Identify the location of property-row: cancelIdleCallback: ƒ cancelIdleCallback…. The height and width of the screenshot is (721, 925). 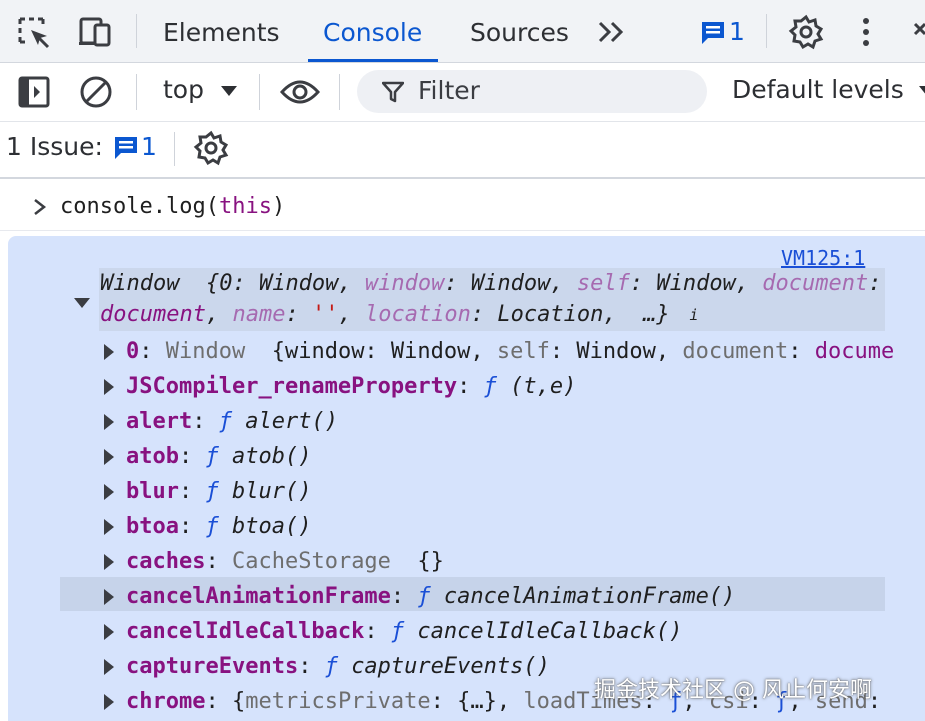
(404, 632).